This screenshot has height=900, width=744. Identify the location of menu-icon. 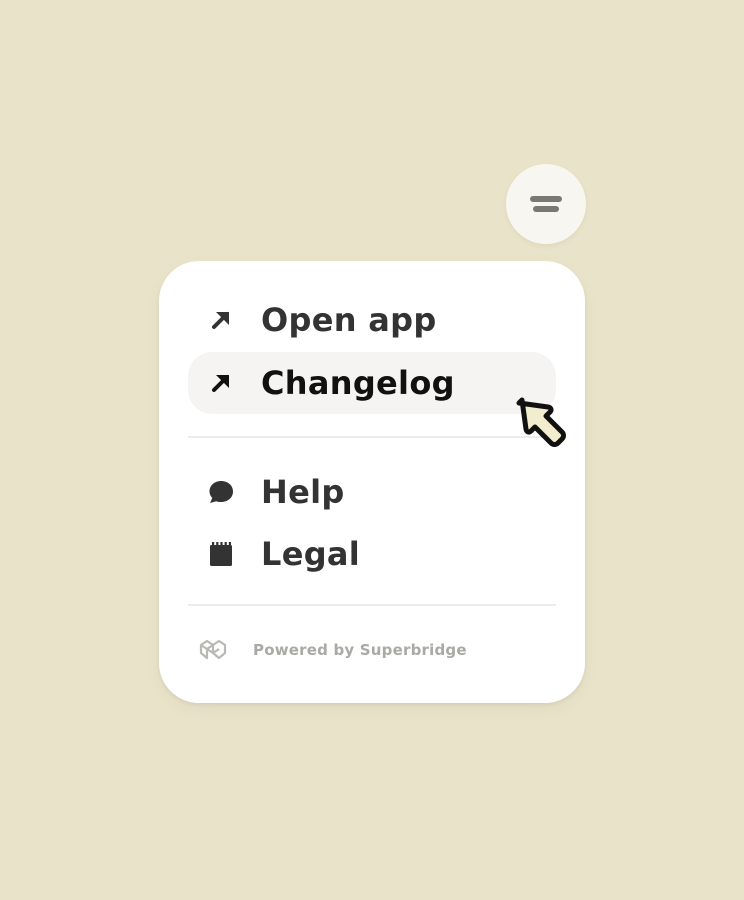
(546, 199).